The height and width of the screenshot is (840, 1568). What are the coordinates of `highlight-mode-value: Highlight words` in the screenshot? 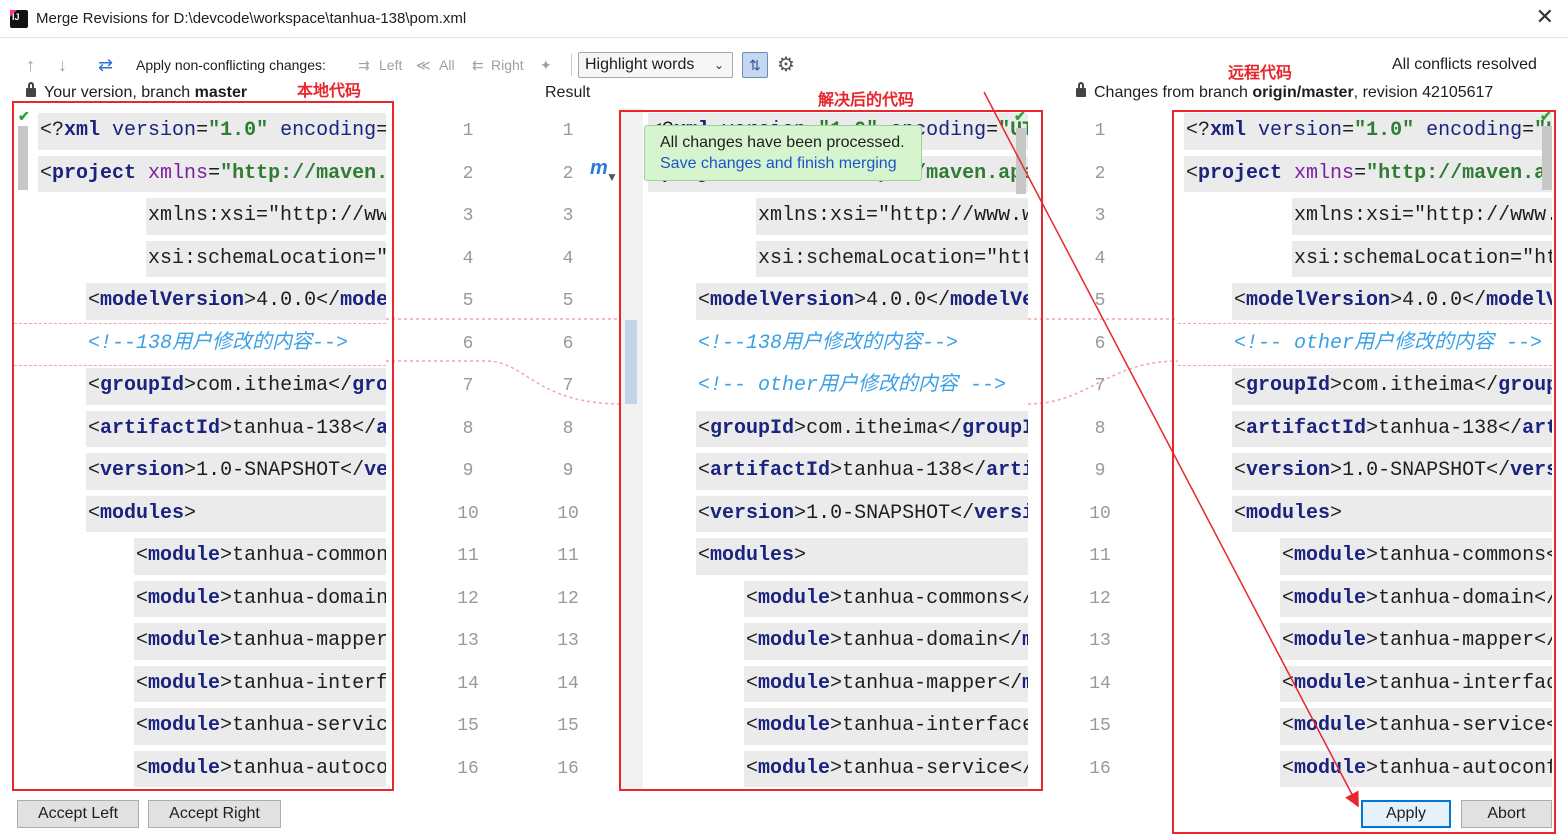 It's located at (640, 64).